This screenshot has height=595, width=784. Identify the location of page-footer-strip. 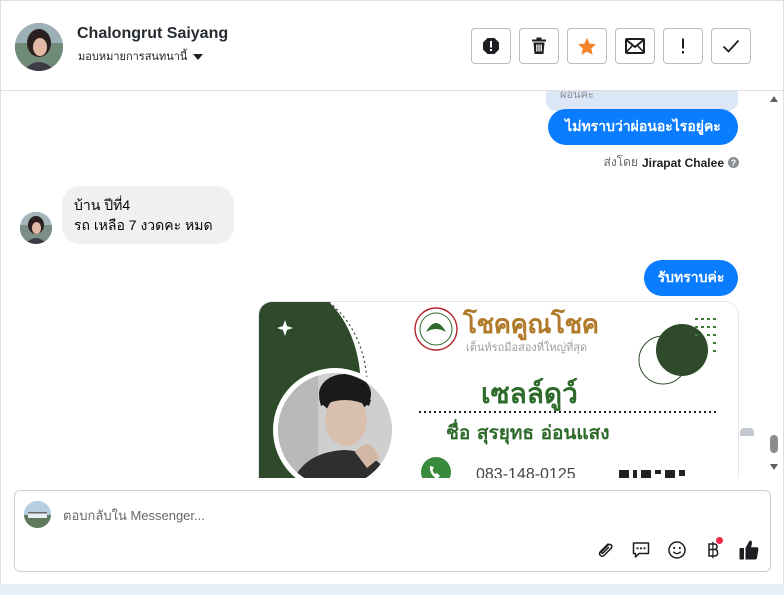
(392, 589).